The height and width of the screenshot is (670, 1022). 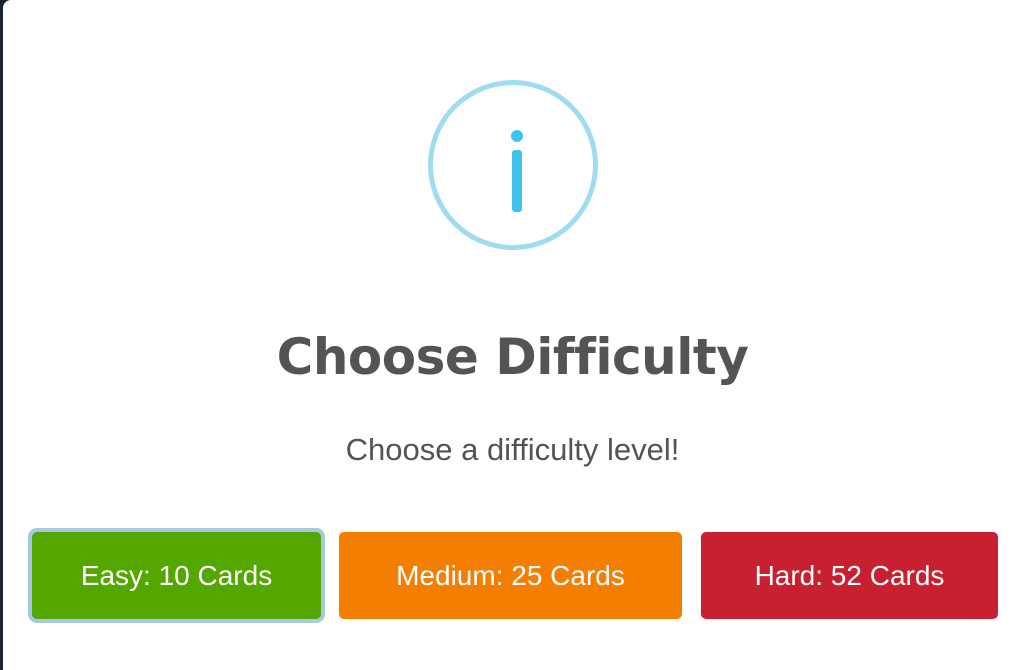 I want to click on medium-button: Medium: 25 Cards, so click(x=510, y=575).